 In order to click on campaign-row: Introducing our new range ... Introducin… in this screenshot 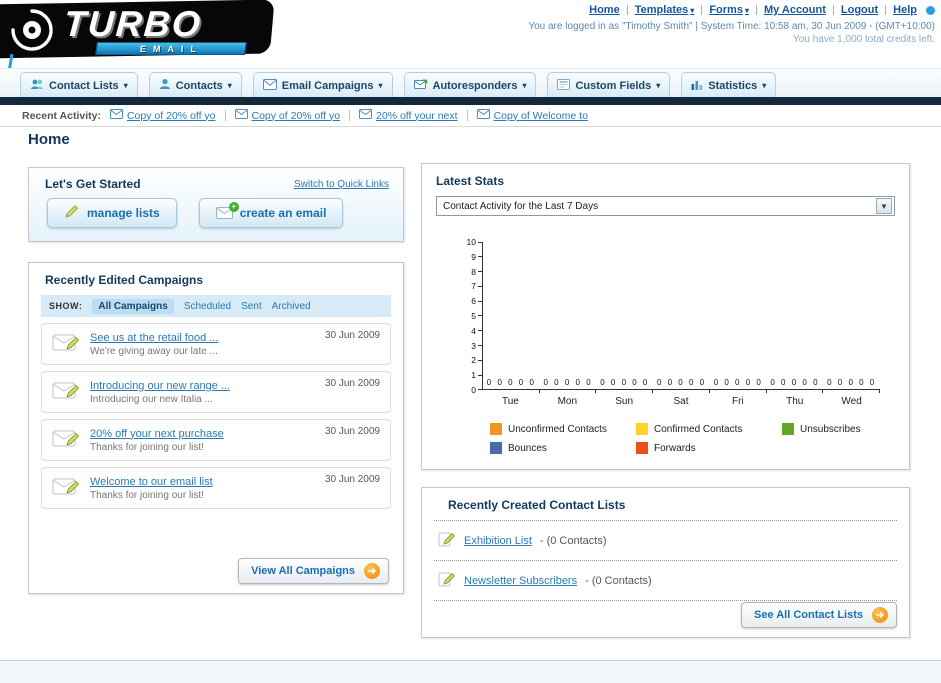, I will do `click(216, 392)`.